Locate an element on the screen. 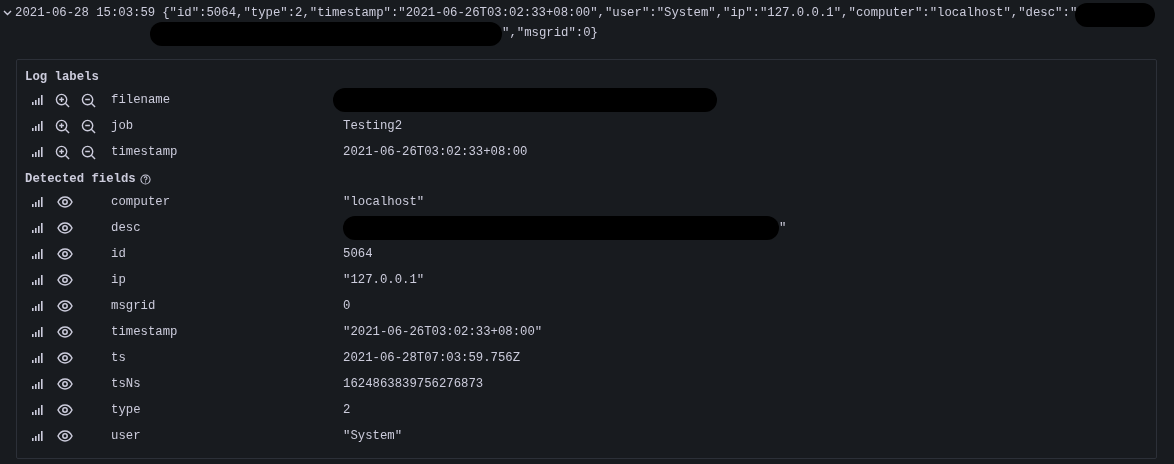  field-value: 5064 is located at coordinates (358, 254).